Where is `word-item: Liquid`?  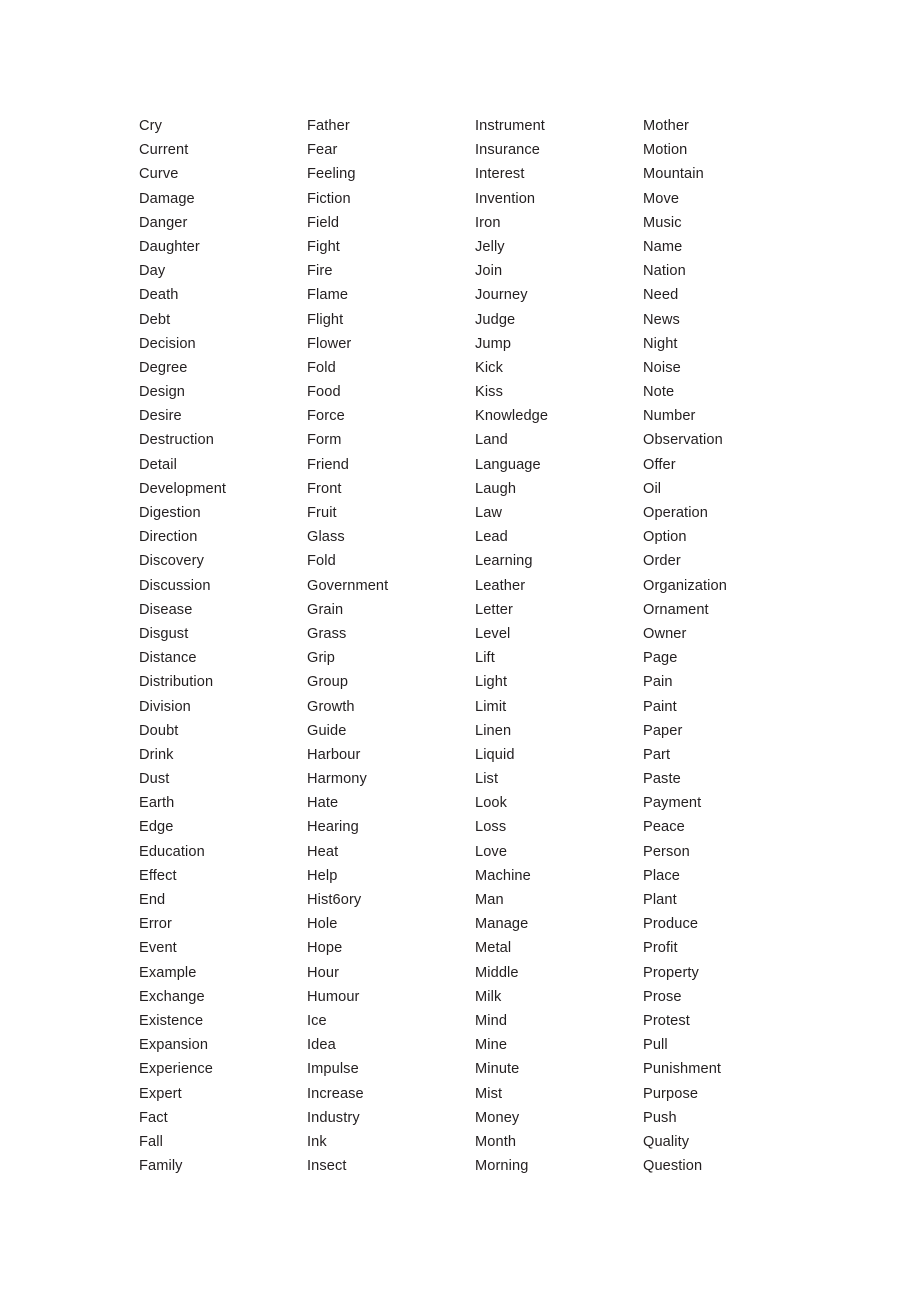 word-item: Liquid is located at coordinates (495, 754).